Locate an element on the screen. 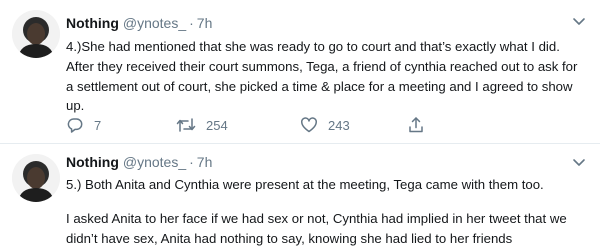 The height and width of the screenshot is (250, 600). share-button is located at coordinates (416, 125).